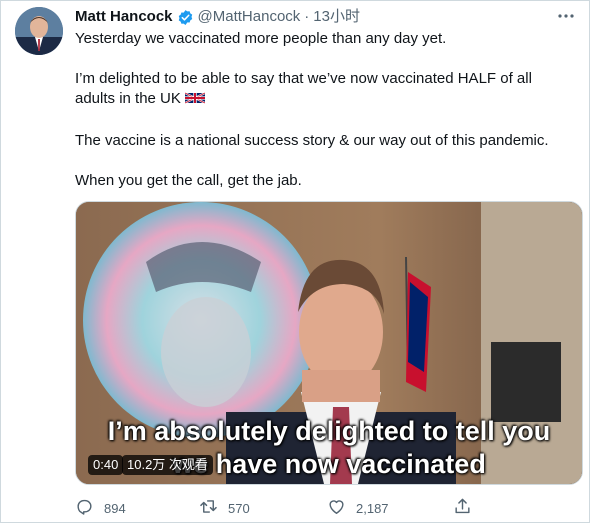  I want to click on author-name: Matt Hancock, so click(124, 17).